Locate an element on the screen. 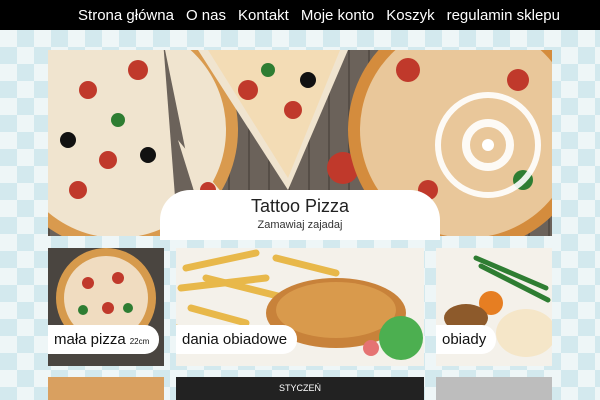 Image resolution: width=600 pixels, height=400 pixels. tile-lunch-dishes: dania obiadowe is located at coordinates (300, 307).